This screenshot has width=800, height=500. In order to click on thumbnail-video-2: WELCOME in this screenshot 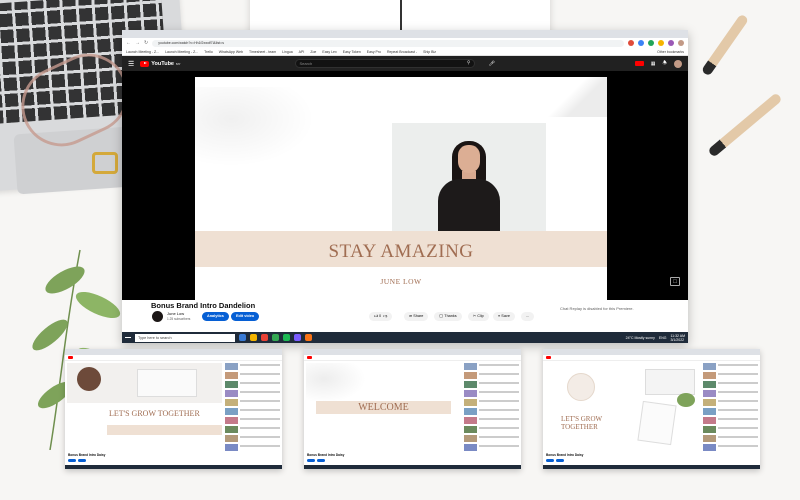, I will do `click(383, 407)`.